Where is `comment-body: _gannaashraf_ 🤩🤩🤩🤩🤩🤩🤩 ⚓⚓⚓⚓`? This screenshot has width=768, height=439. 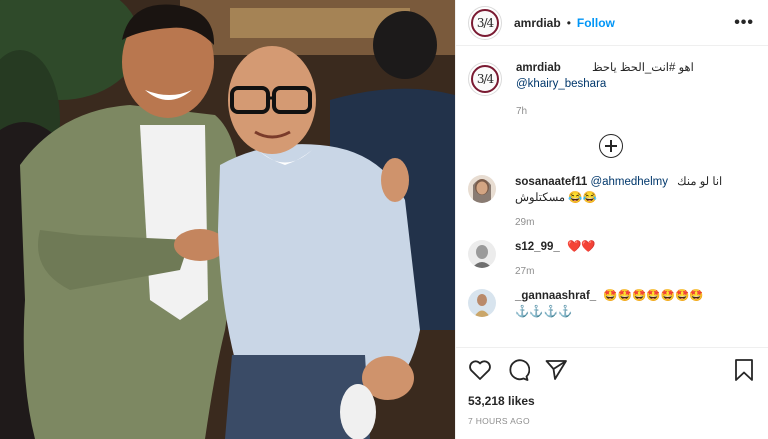 comment-body: _gannaashraf_ 🤩🤩🤩🤩🤩🤩🤩 ⚓⚓⚓⚓ is located at coordinates (609, 304).